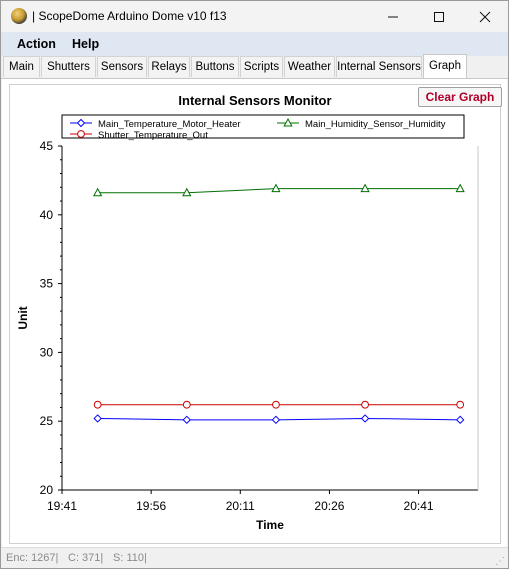 The height and width of the screenshot is (569, 509). What do you see at coordinates (460, 97) in the screenshot?
I see `clear-graph-button: Clear Graph` at bounding box center [460, 97].